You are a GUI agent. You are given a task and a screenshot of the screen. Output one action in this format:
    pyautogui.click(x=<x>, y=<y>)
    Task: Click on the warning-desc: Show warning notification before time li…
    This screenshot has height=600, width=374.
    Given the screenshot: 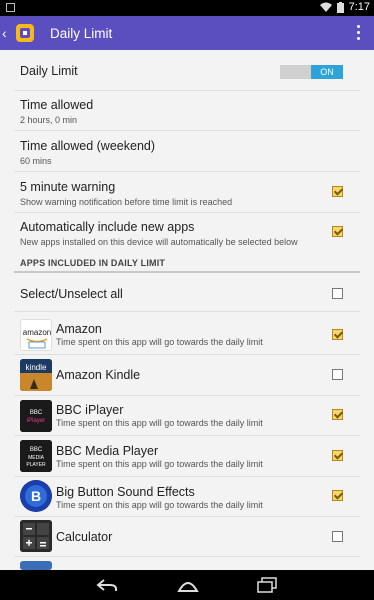 What is the action you would take?
    pyautogui.click(x=126, y=202)
    